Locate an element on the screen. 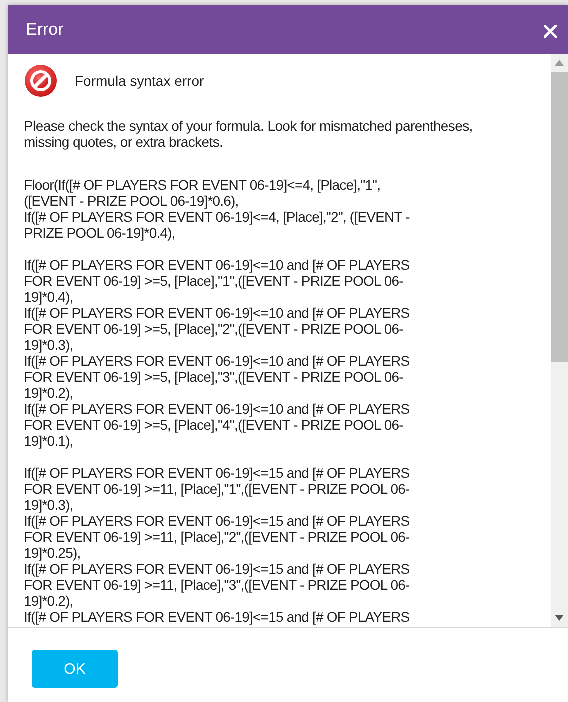  error-message: Please check the syntax of your formula. Look for mismatched parentheses, missing quotes, or extra brackets. is located at coordinates (249, 134).